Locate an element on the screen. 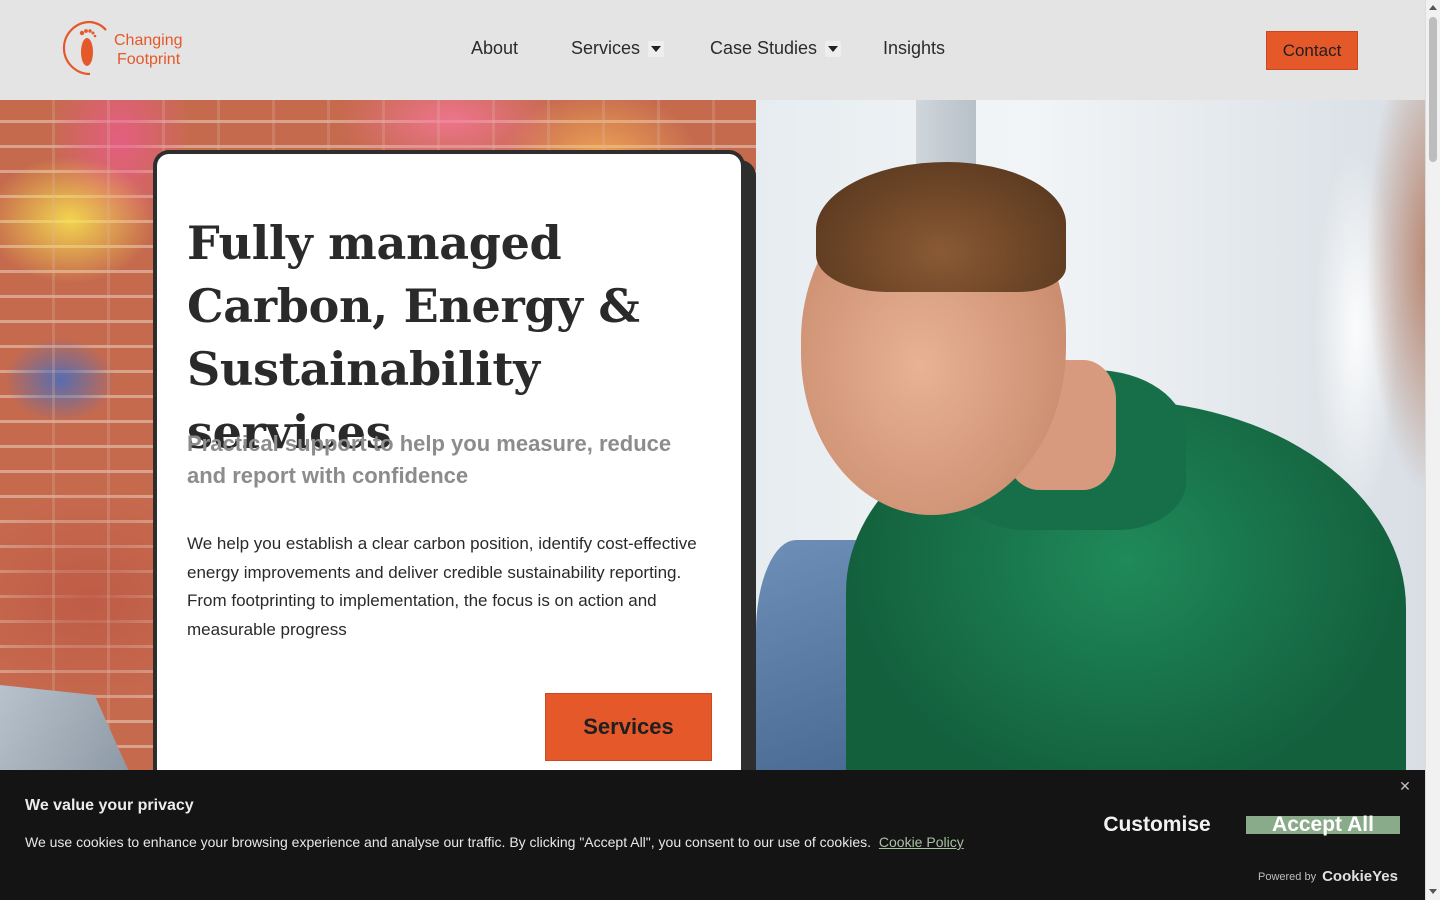 The width and height of the screenshot is (1440, 900). nav-about-label: About is located at coordinates (495, 48).